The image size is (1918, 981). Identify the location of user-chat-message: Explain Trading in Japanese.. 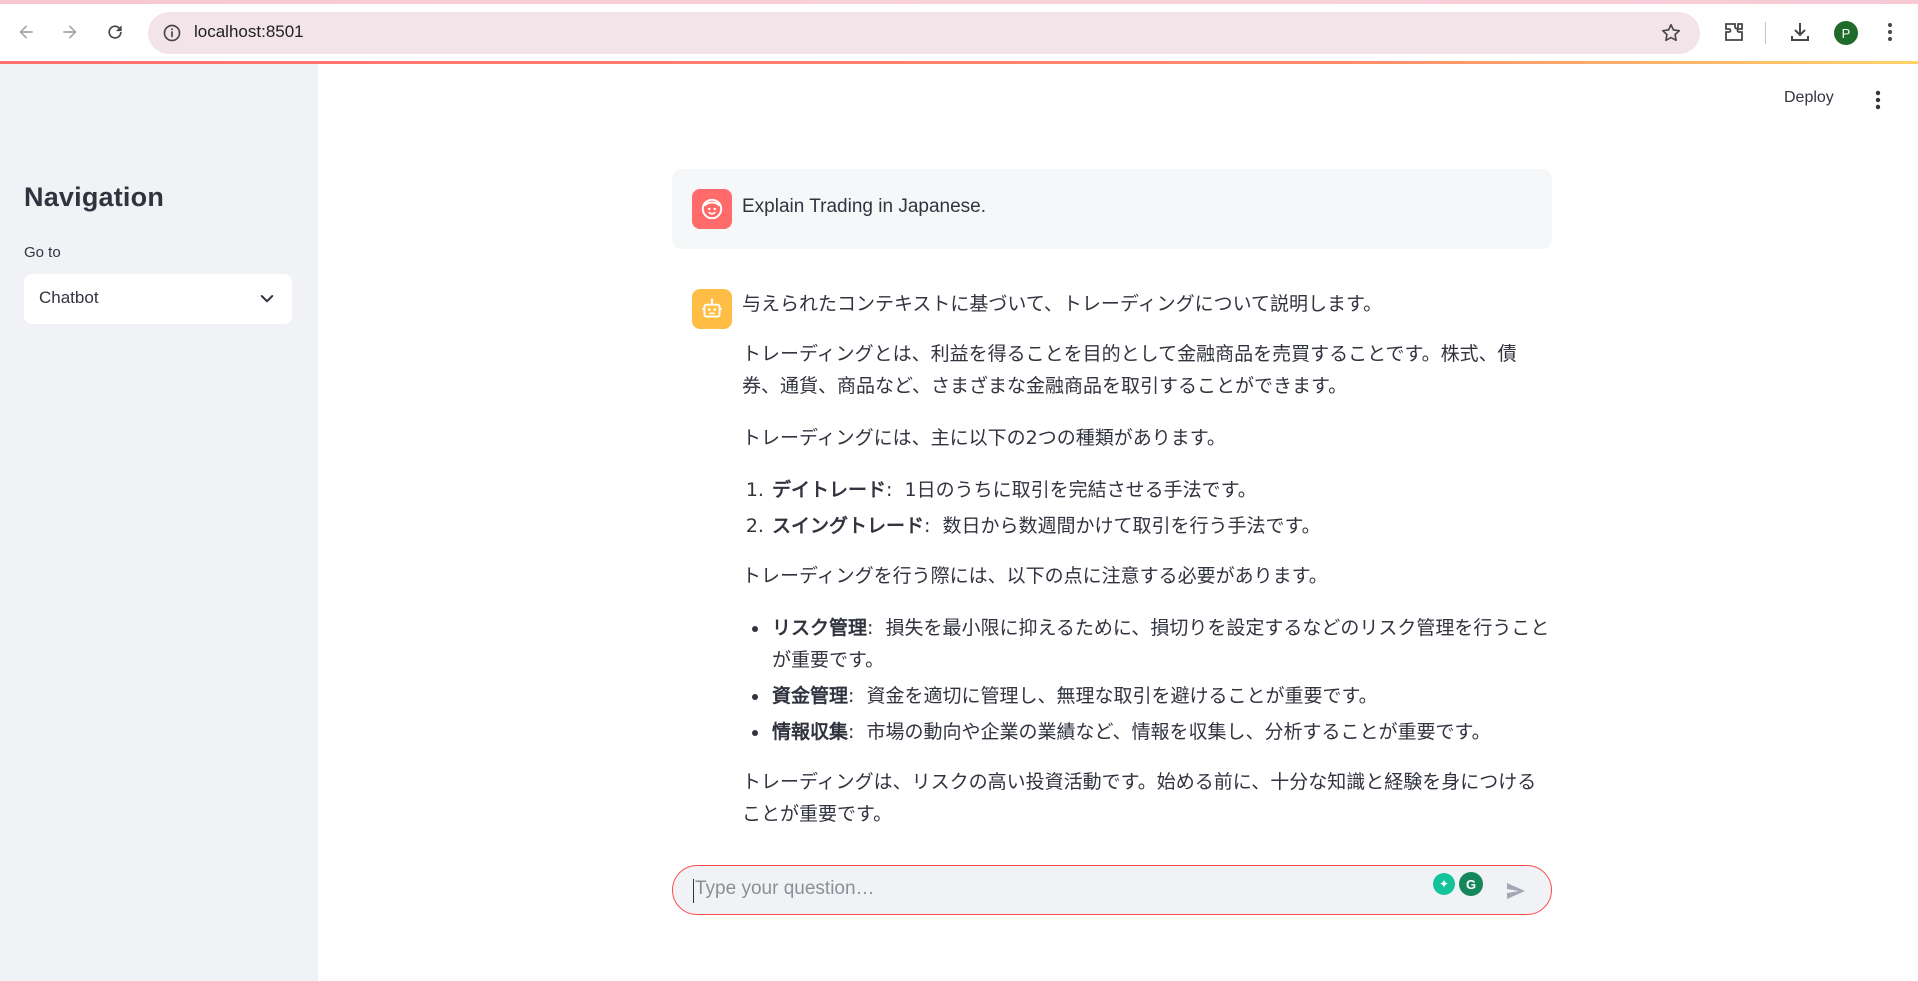
(1112, 209).